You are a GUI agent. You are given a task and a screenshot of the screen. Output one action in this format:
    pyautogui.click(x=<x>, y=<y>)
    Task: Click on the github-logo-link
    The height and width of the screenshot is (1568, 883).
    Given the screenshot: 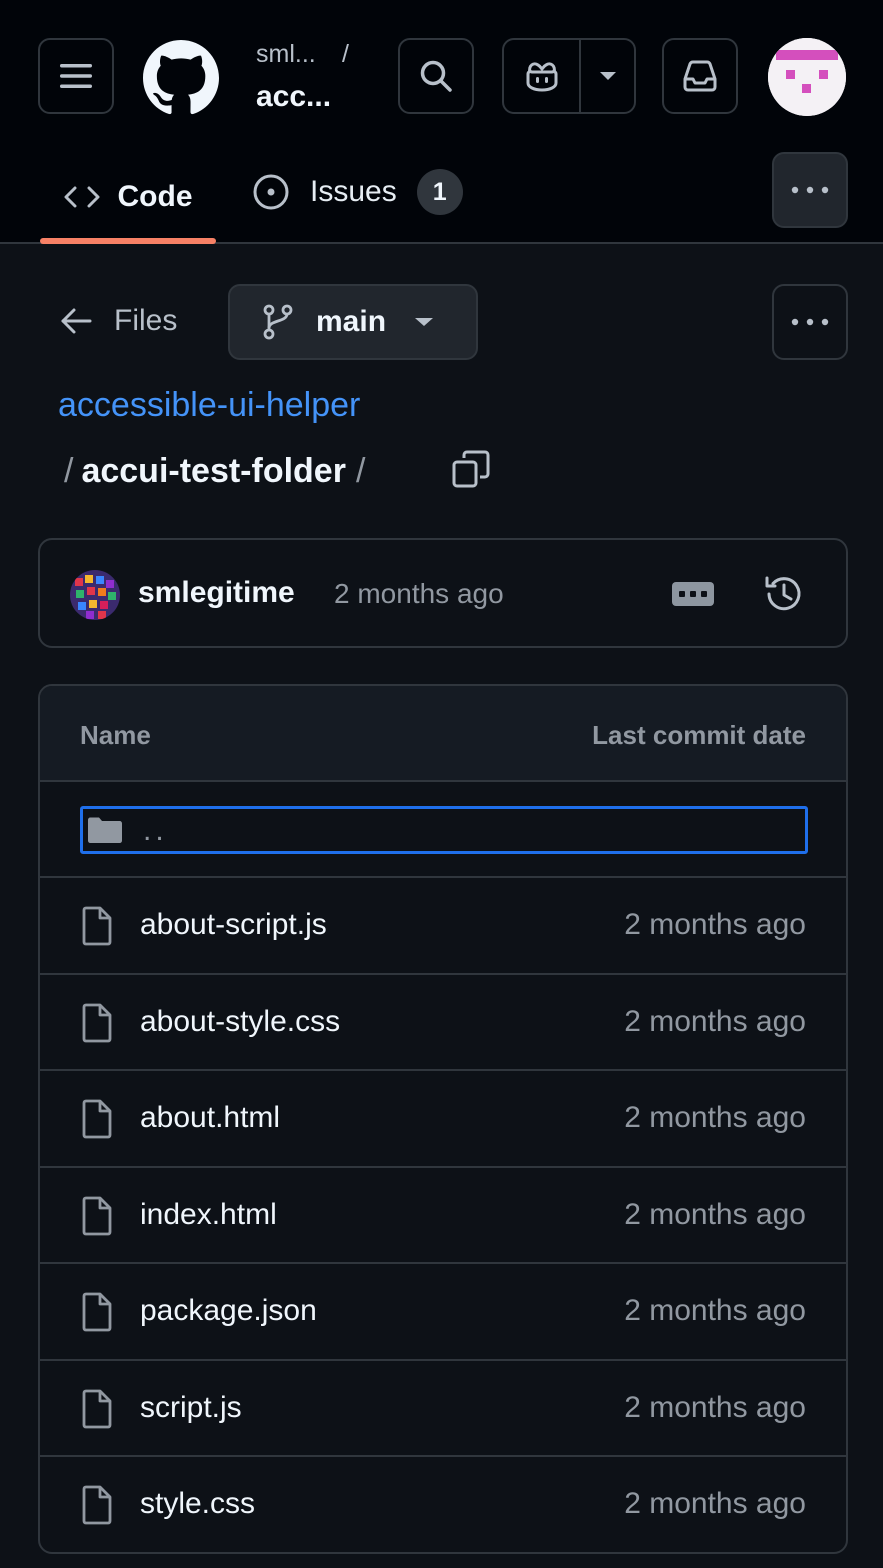 What is the action you would take?
    pyautogui.click(x=181, y=78)
    